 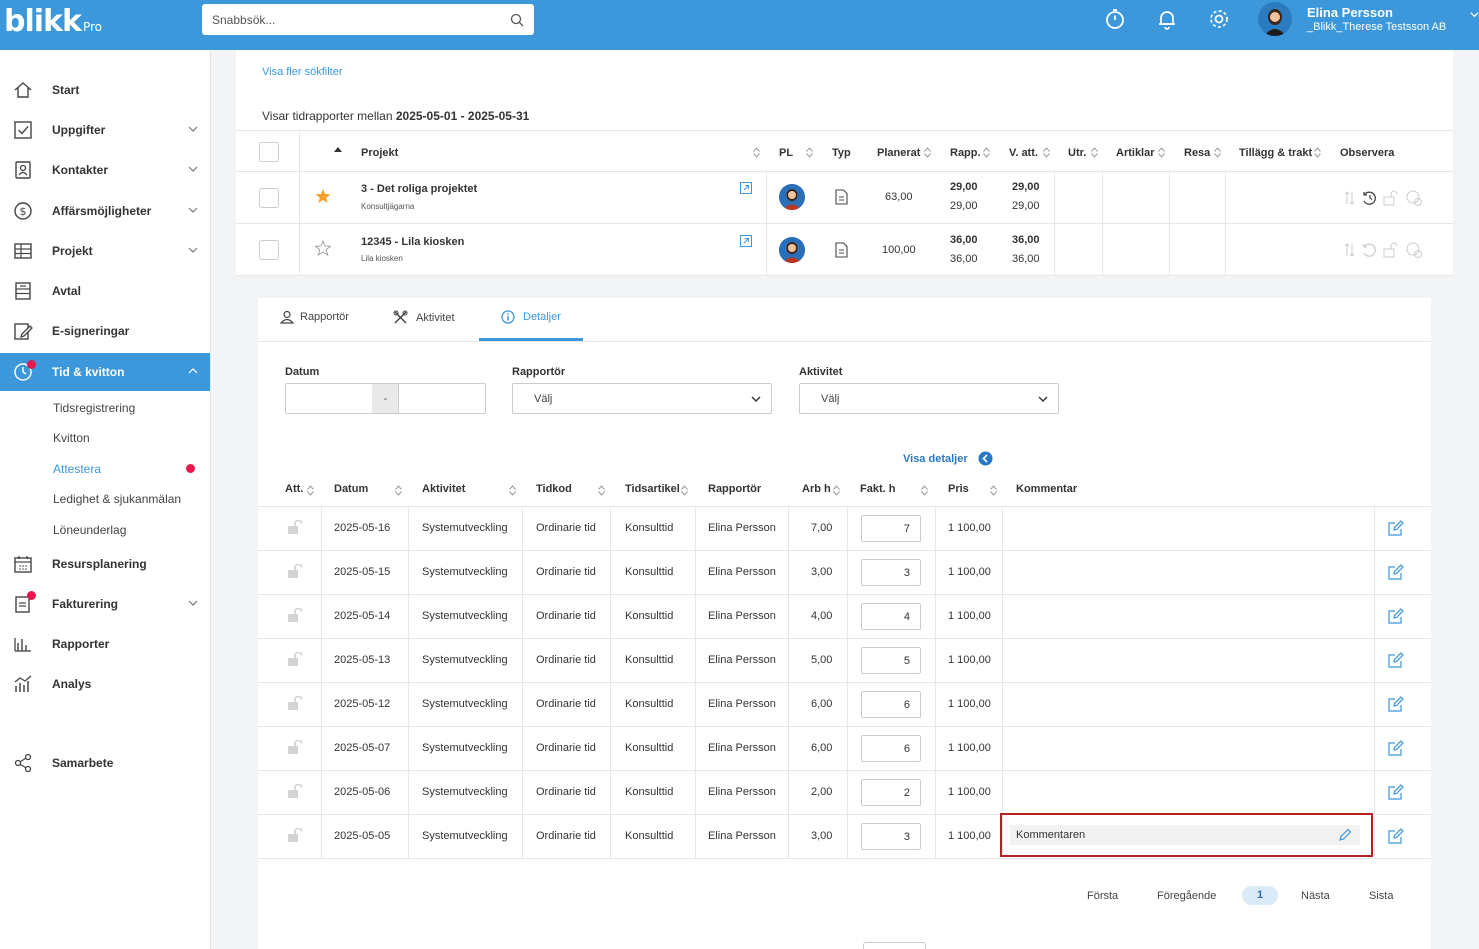 What do you see at coordinates (816, 489) in the screenshot?
I see `detail-col-6: Arb h` at bounding box center [816, 489].